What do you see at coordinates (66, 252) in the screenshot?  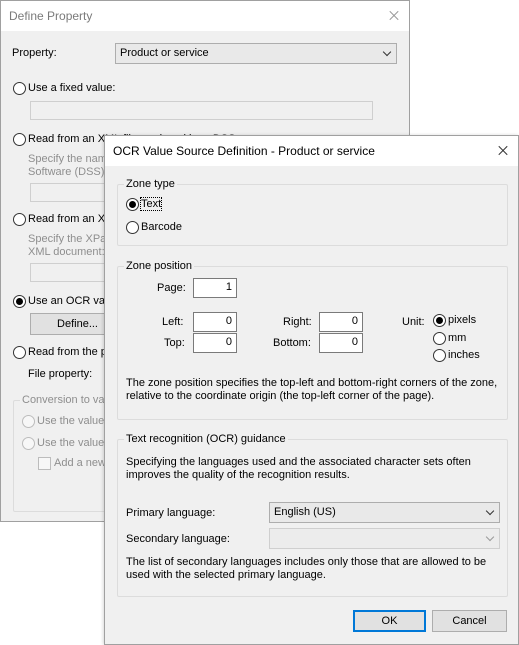 I see `xpath-hint-line2: XML document:` at bounding box center [66, 252].